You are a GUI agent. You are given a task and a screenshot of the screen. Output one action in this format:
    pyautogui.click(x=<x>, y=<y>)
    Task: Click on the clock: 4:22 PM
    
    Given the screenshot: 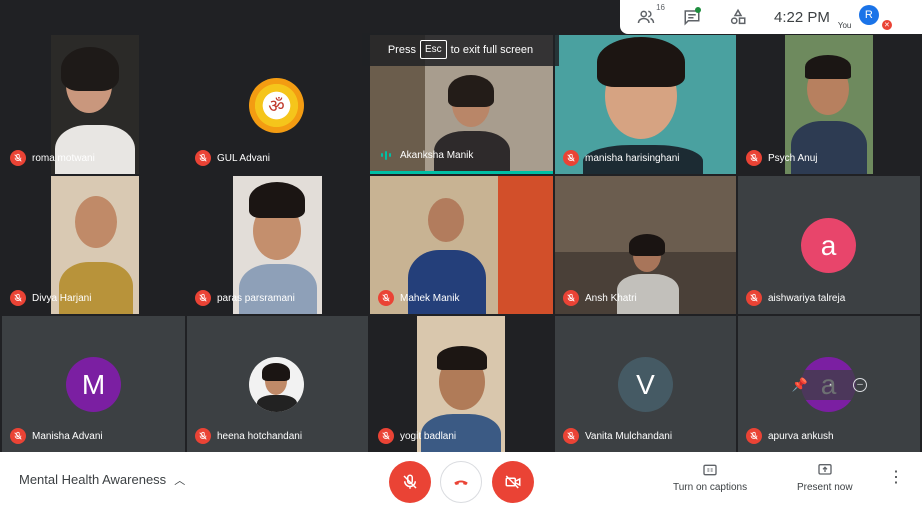 What is the action you would take?
    pyautogui.click(x=802, y=17)
    